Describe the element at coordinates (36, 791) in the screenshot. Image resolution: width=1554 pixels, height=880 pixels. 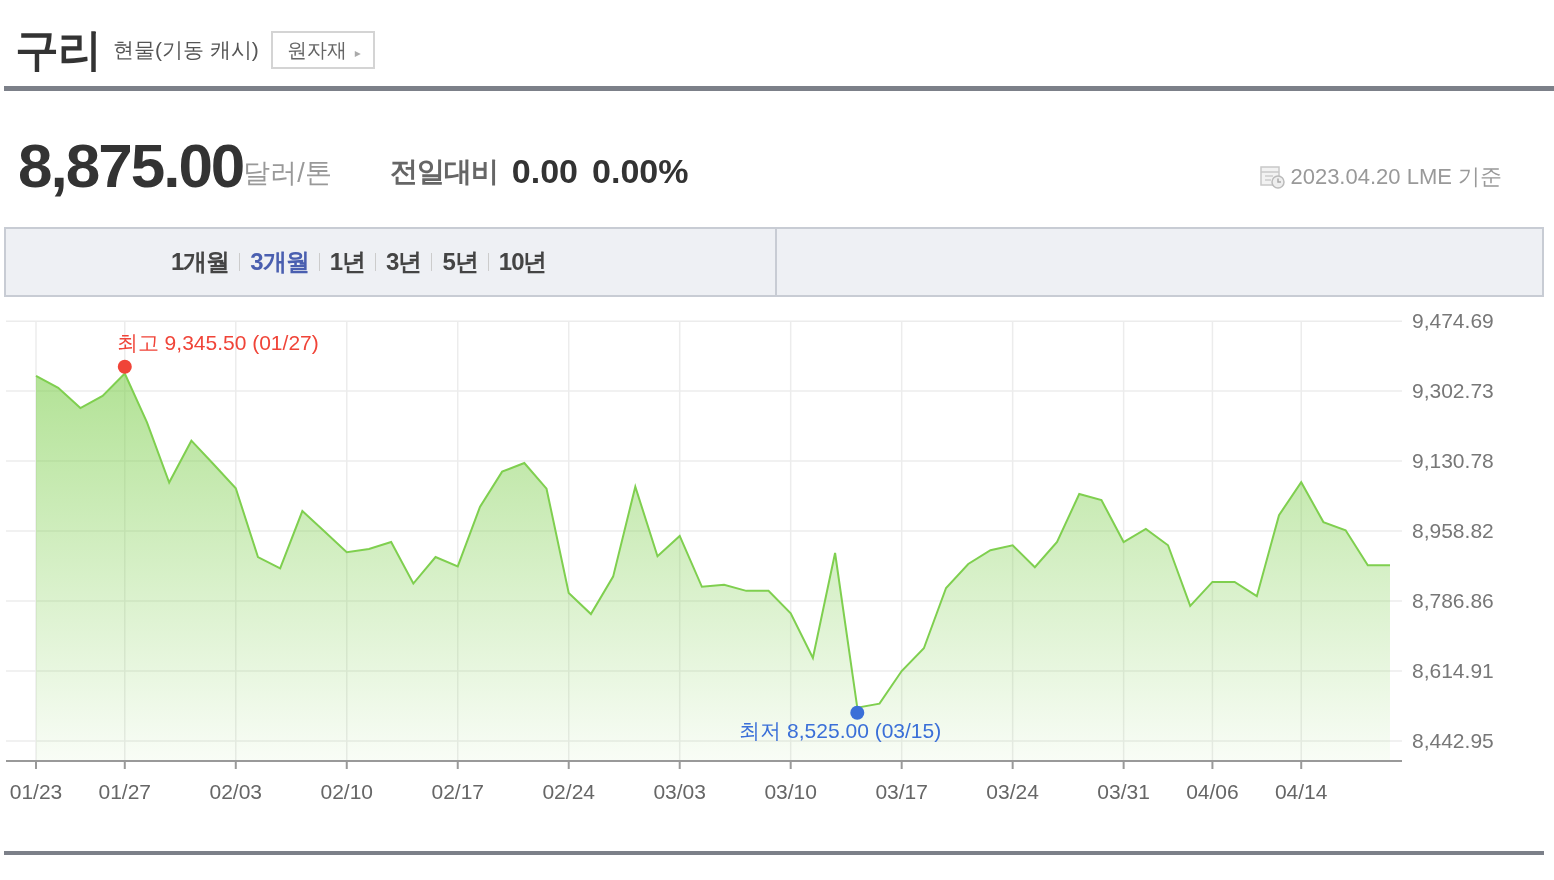
I see `x-tick-label: 01/23` at that location.